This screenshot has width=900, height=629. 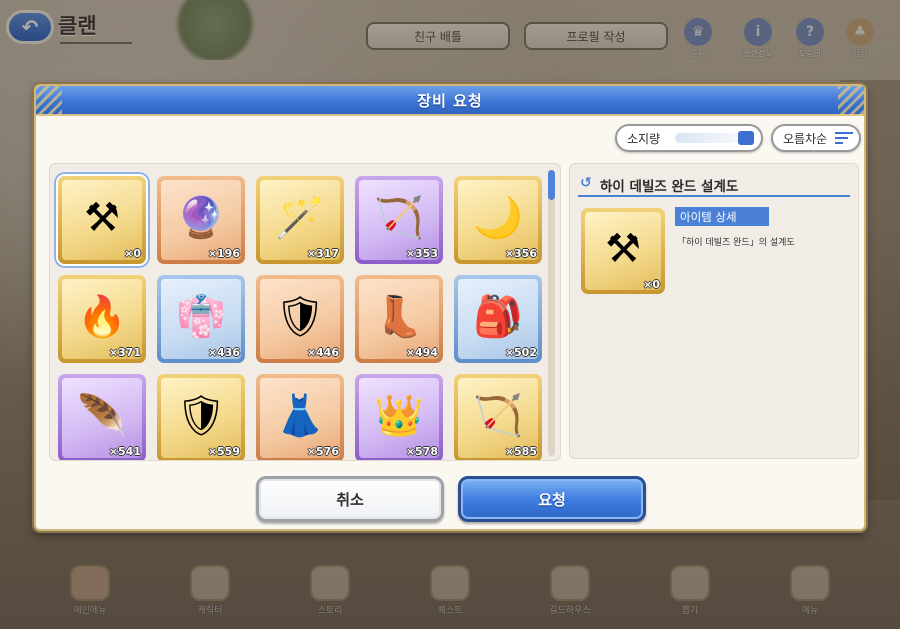 I want to click on item-slot-wand-blueprint: 🪄 ×317, so click(x=300, y=220).